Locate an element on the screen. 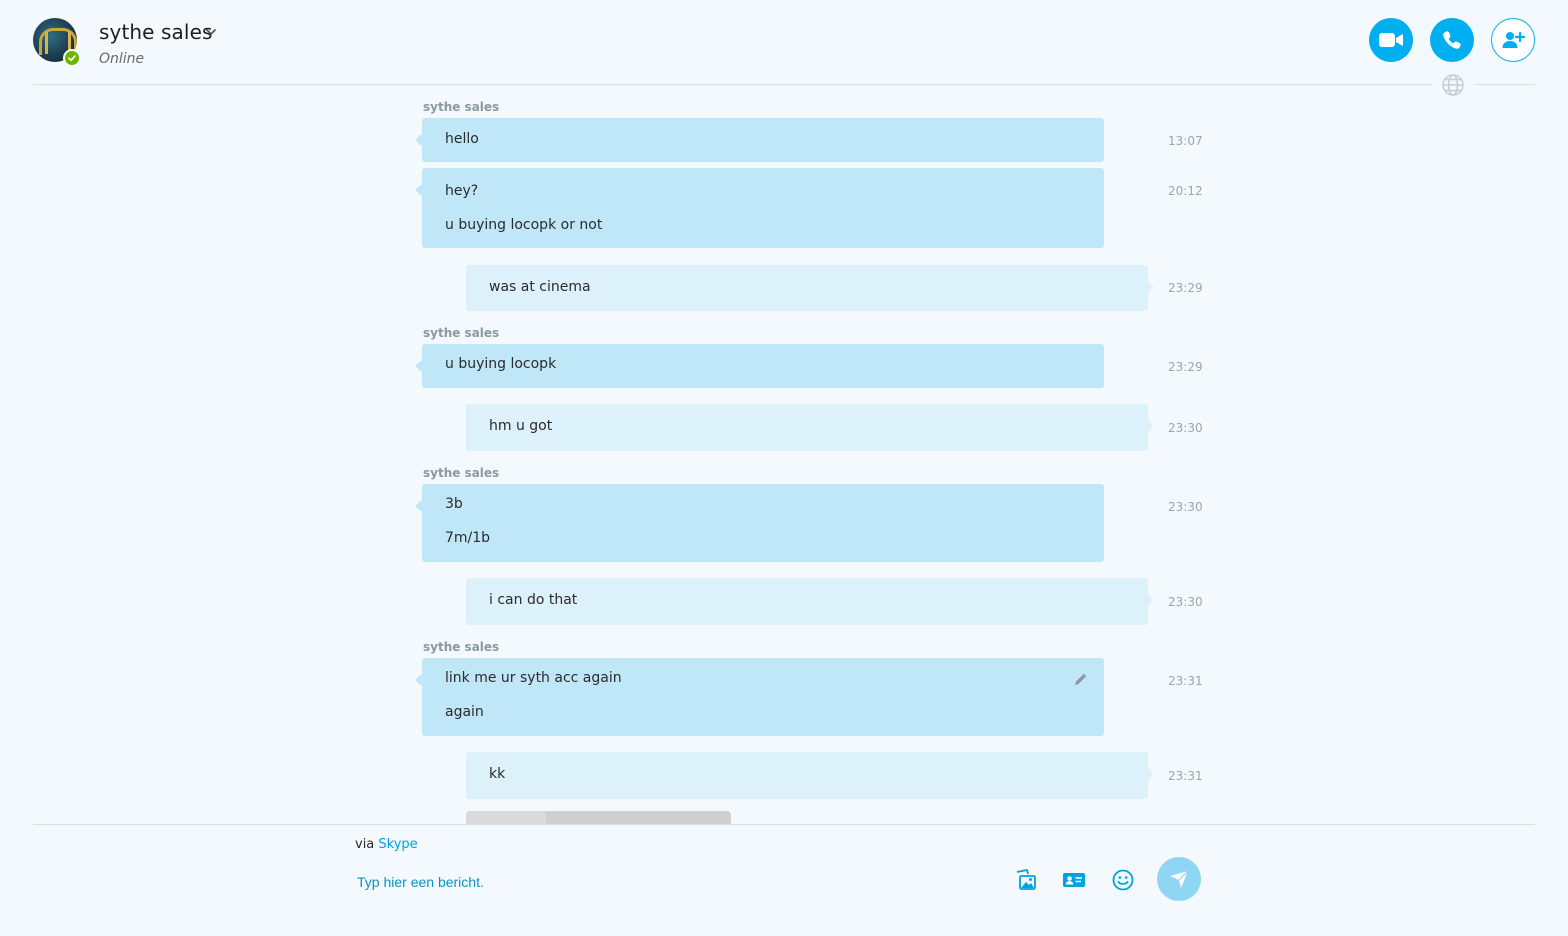 Image resolution: width=1568 pixels, height=936 pixels. send-button is located at coordinates (1179, 879).